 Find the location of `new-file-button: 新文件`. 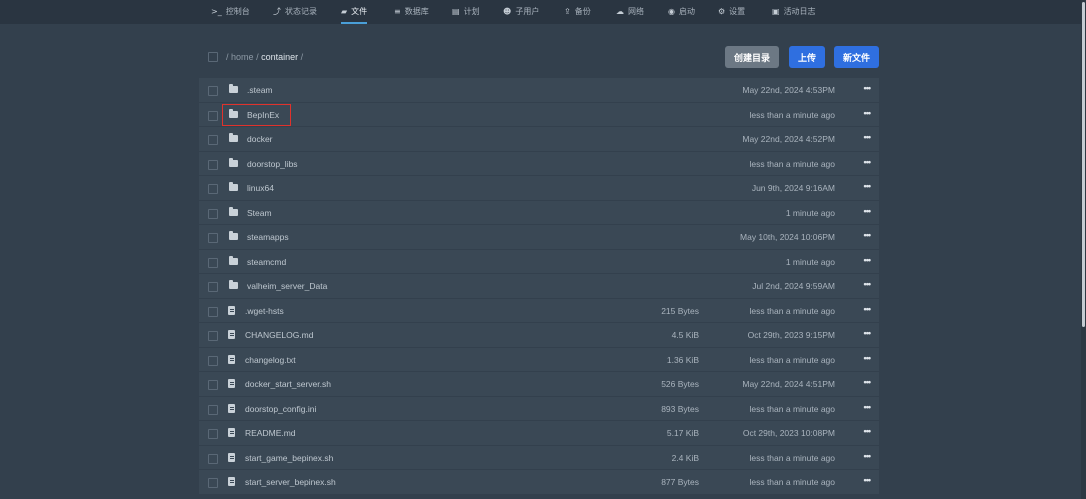

new-file-button: 新文件 is located at coordinates (856, 57).